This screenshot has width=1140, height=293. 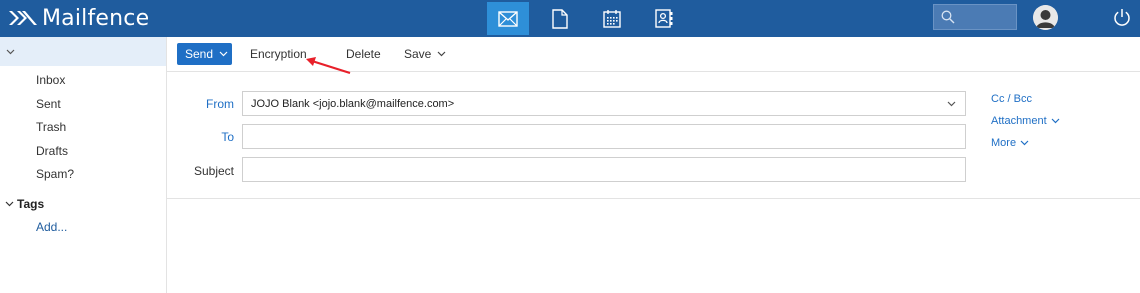 I want to click on calendar-icon, so click(x=612, y=19).